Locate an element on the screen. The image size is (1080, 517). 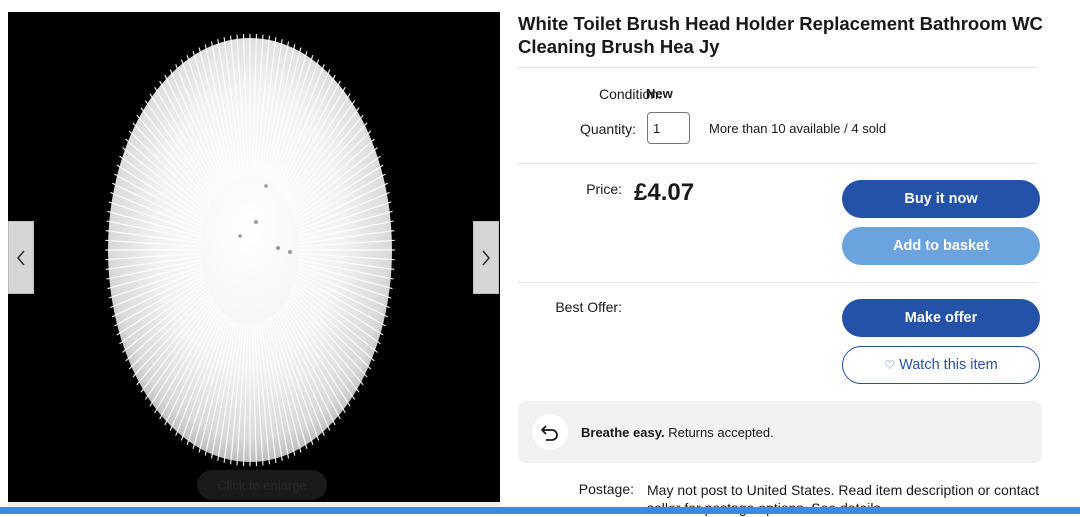
watch-item-button: ♡ Watch this item is located at coordinates (941, 365).